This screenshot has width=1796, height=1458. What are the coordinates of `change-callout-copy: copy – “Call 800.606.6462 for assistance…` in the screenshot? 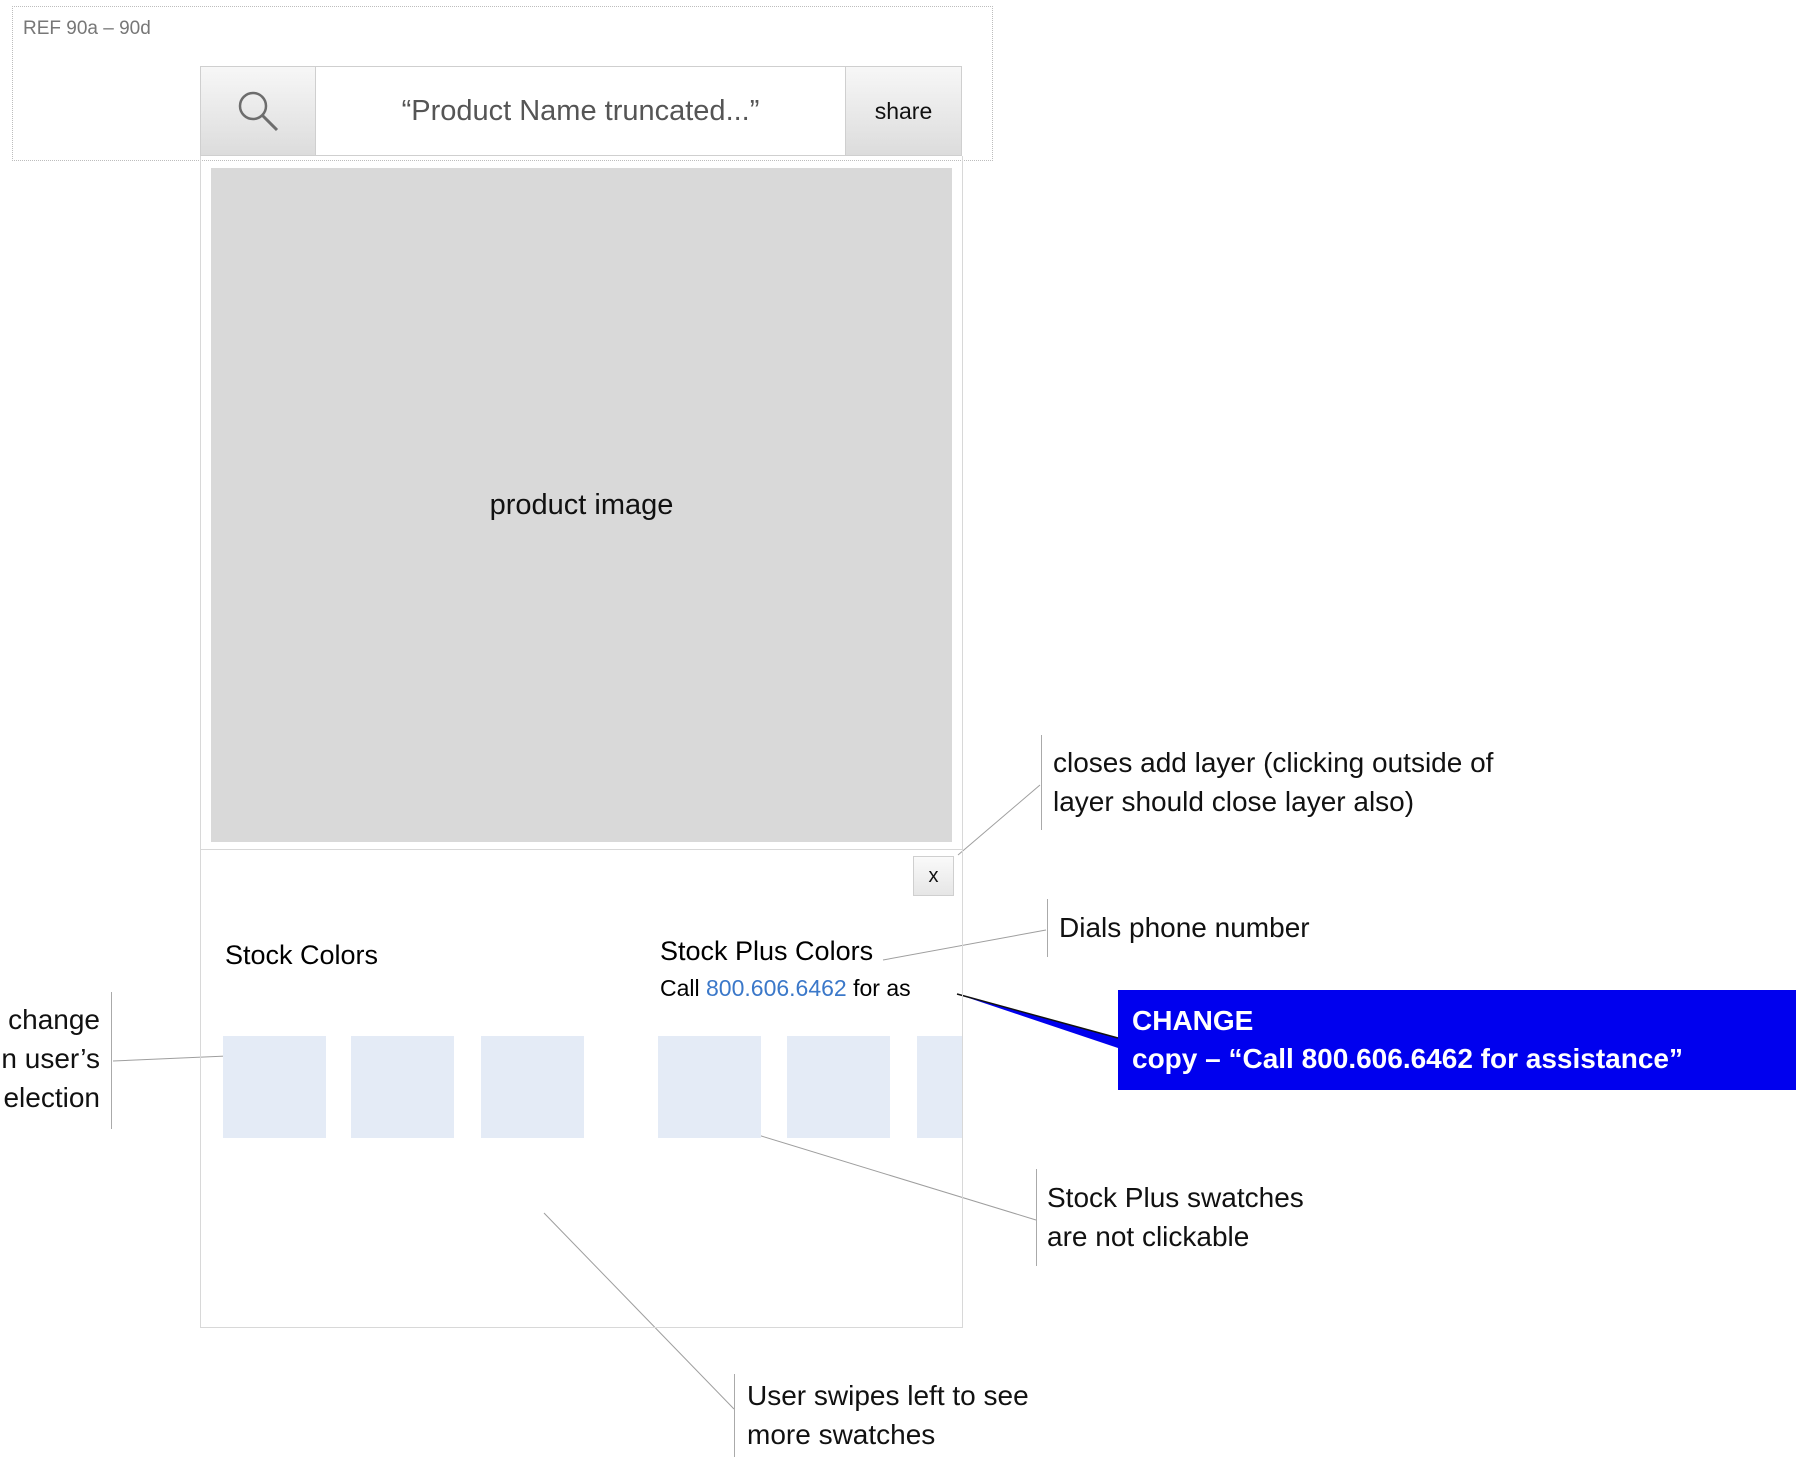 It's located at (1407, 1058).